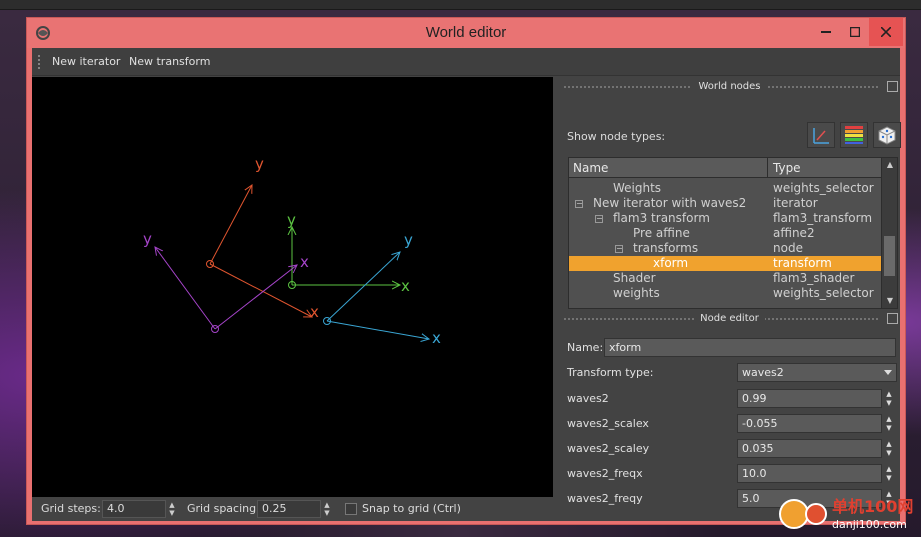 The height and width of the screenshot is (537, 921). I want to click on chevron-down-icon, so click(888, 372).